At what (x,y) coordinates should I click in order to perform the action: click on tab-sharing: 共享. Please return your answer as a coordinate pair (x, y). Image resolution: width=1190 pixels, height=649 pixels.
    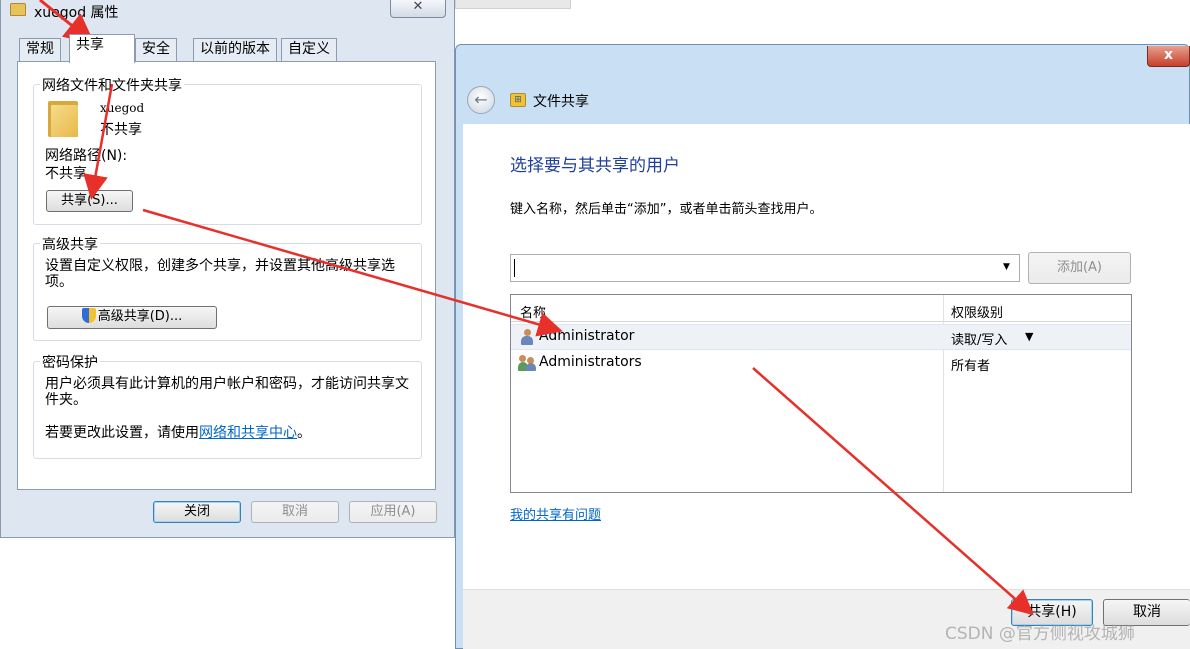
    Looking at the image, I should click on (102, 48).